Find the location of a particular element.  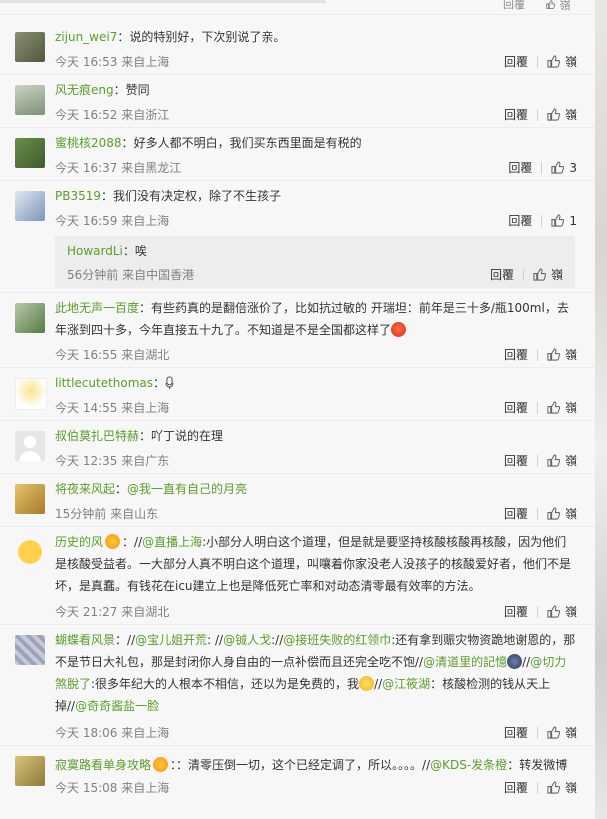

username-link: 将夜来风起 is located at coordinates (85, 489).